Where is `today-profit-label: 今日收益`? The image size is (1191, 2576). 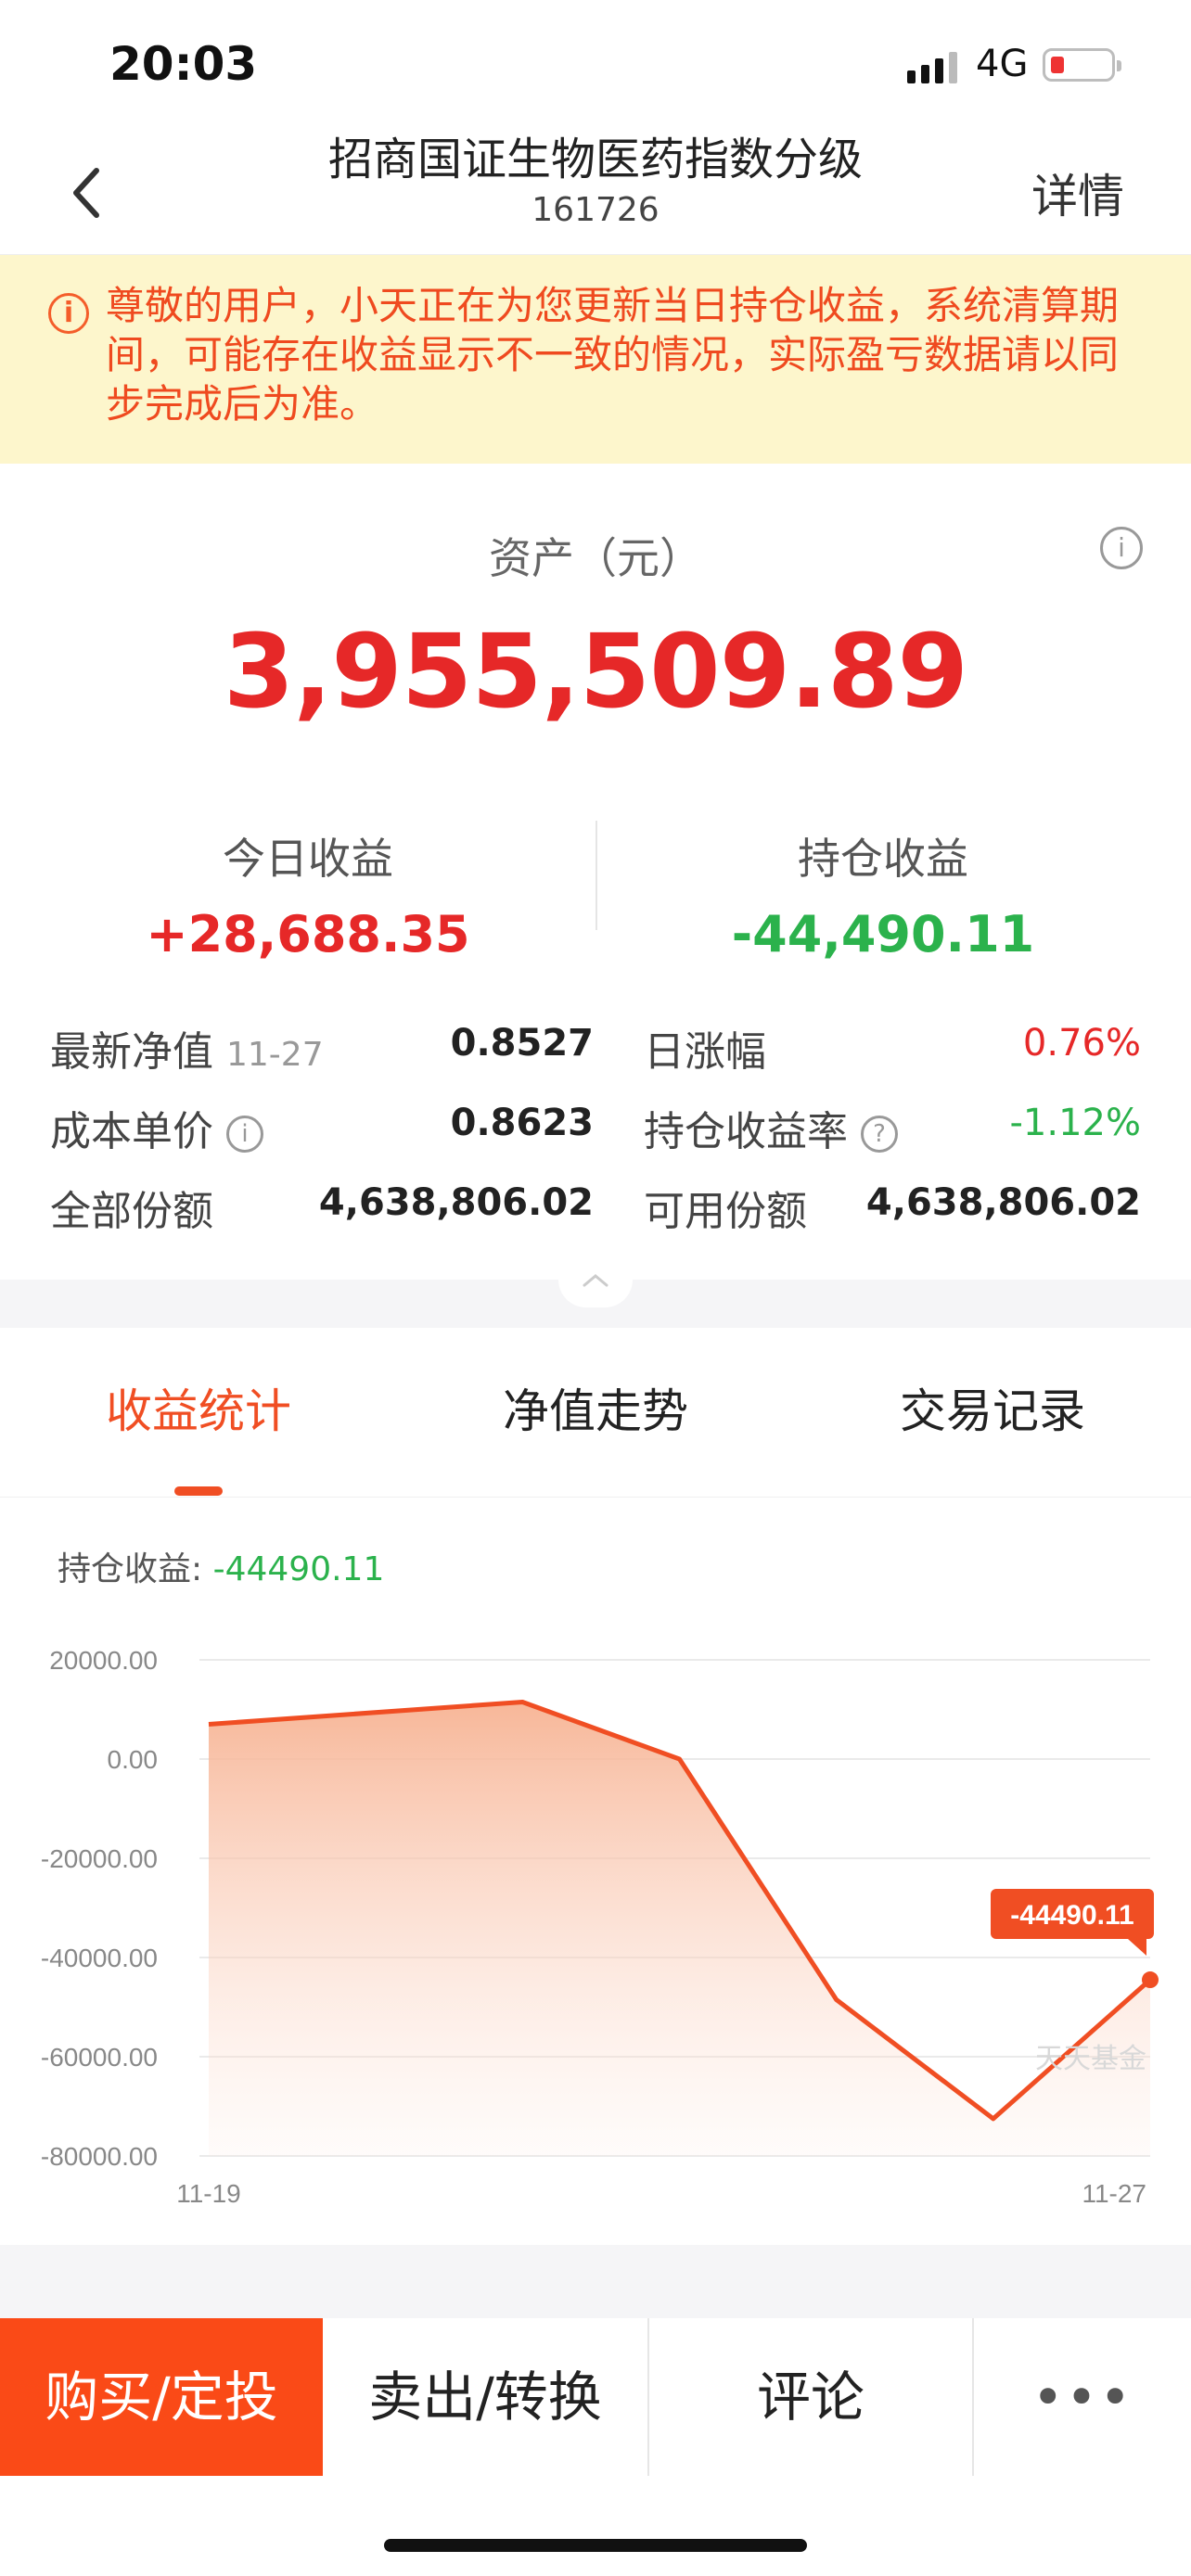
today-profit-label: 今日收益 is located at coordinates (308, 859).